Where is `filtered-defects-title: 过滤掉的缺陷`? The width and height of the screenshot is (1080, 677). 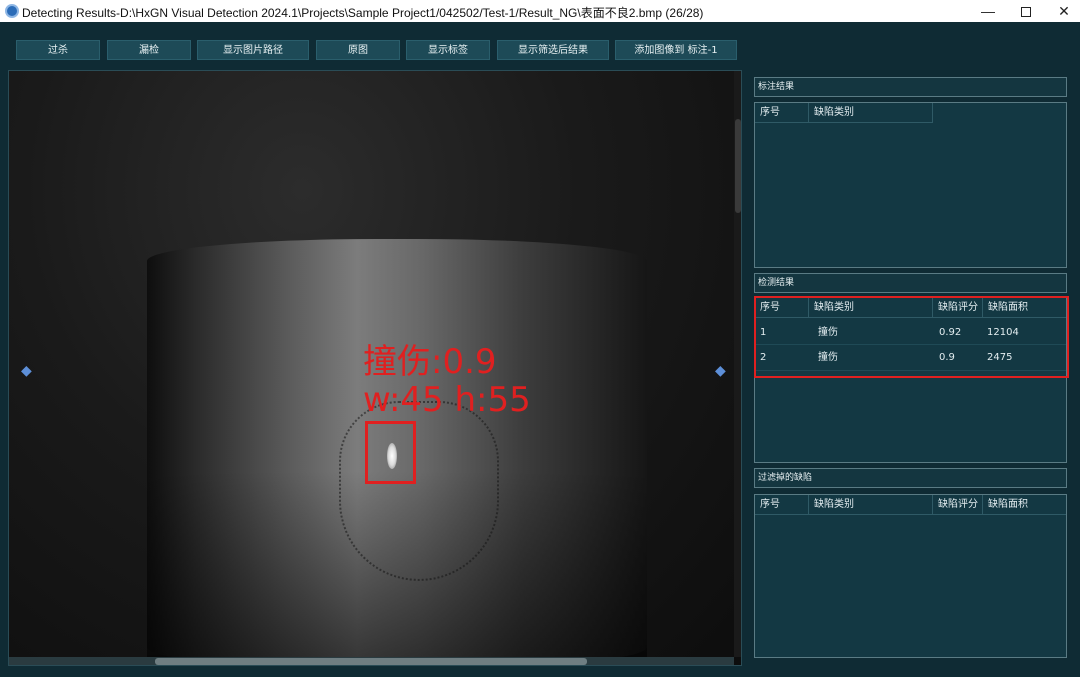
filtered-defects-title: 过滤掉的缺陷 is located at coordinates (910, 478).